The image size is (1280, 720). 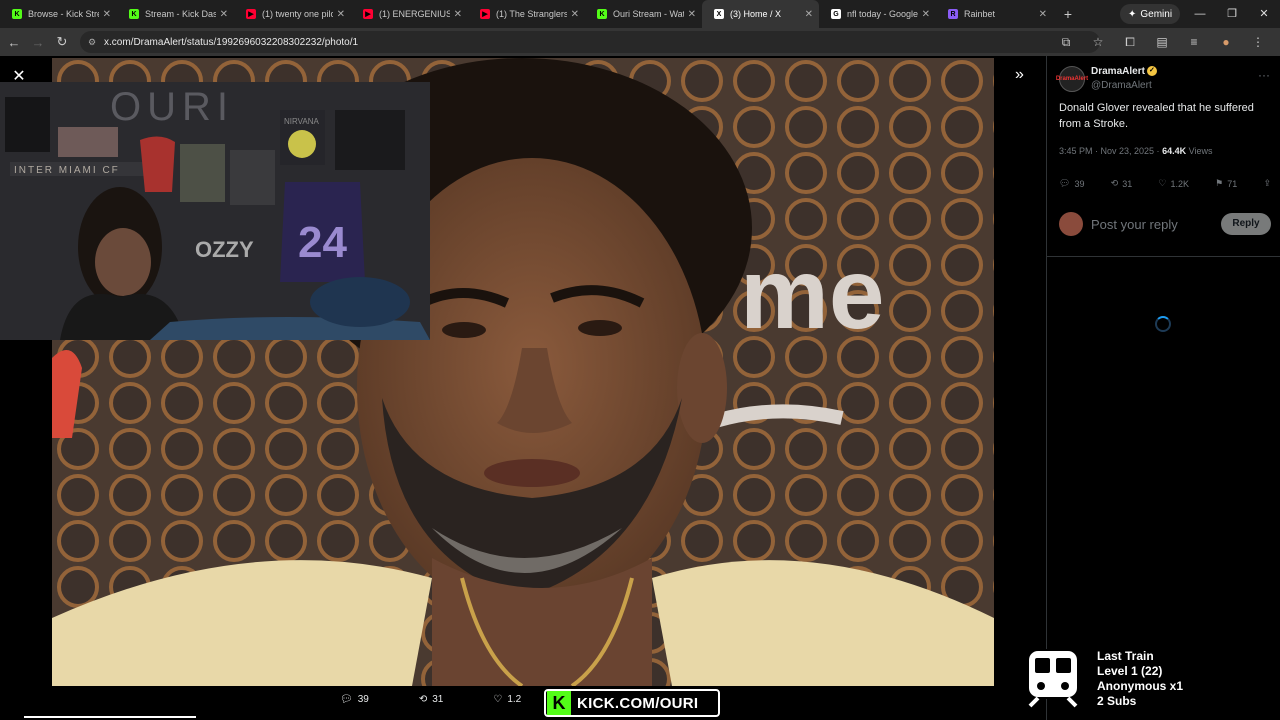 I want to click on bookmark-action: ⚑ 71, so click(x=1226, y=183).